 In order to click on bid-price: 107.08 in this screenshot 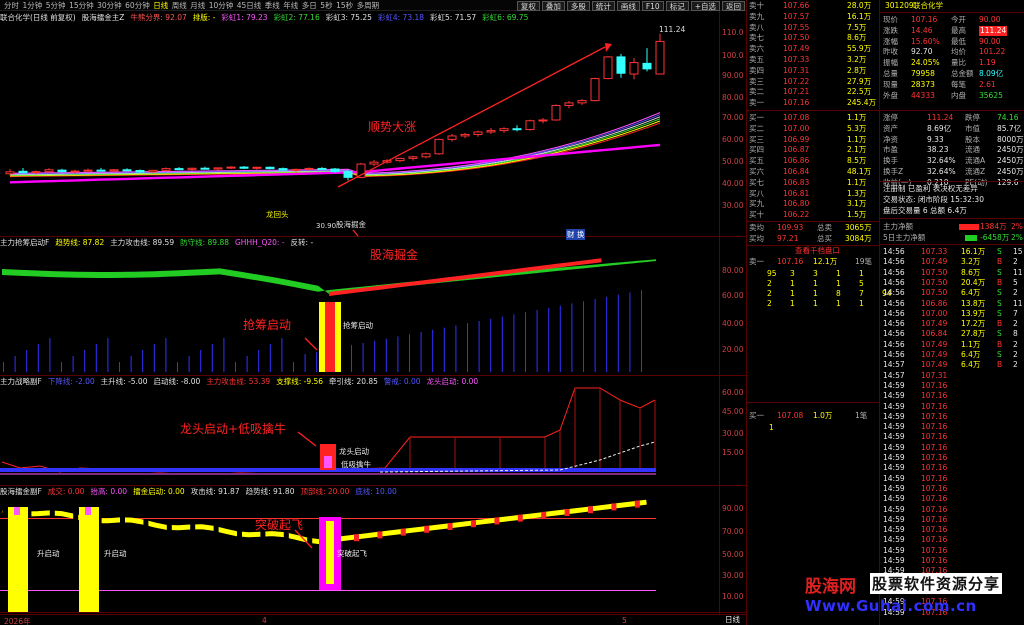, I will do `click(796, 117)`.